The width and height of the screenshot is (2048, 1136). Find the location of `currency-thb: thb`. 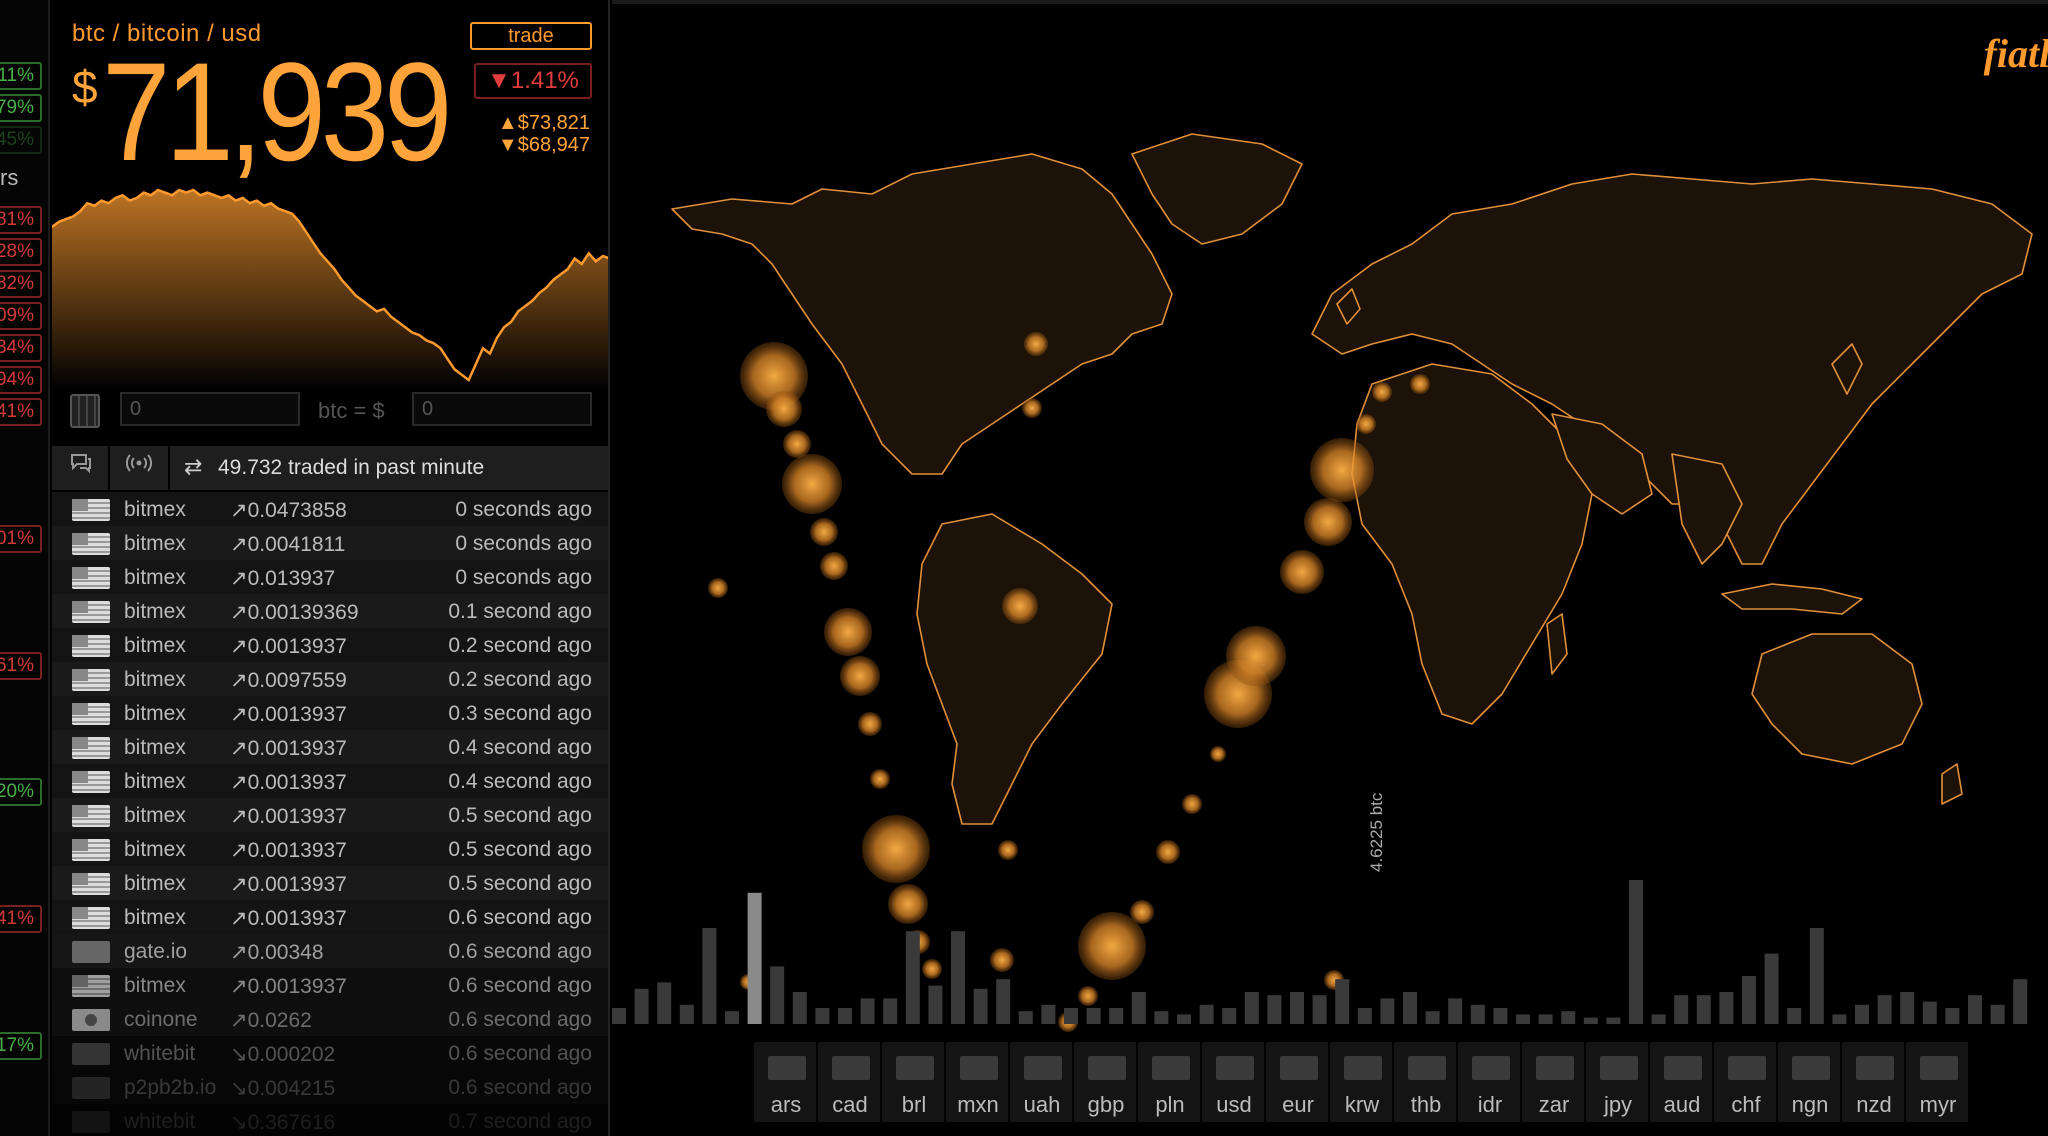

currency-thb: thb is located at coordinates (1426, 1082).